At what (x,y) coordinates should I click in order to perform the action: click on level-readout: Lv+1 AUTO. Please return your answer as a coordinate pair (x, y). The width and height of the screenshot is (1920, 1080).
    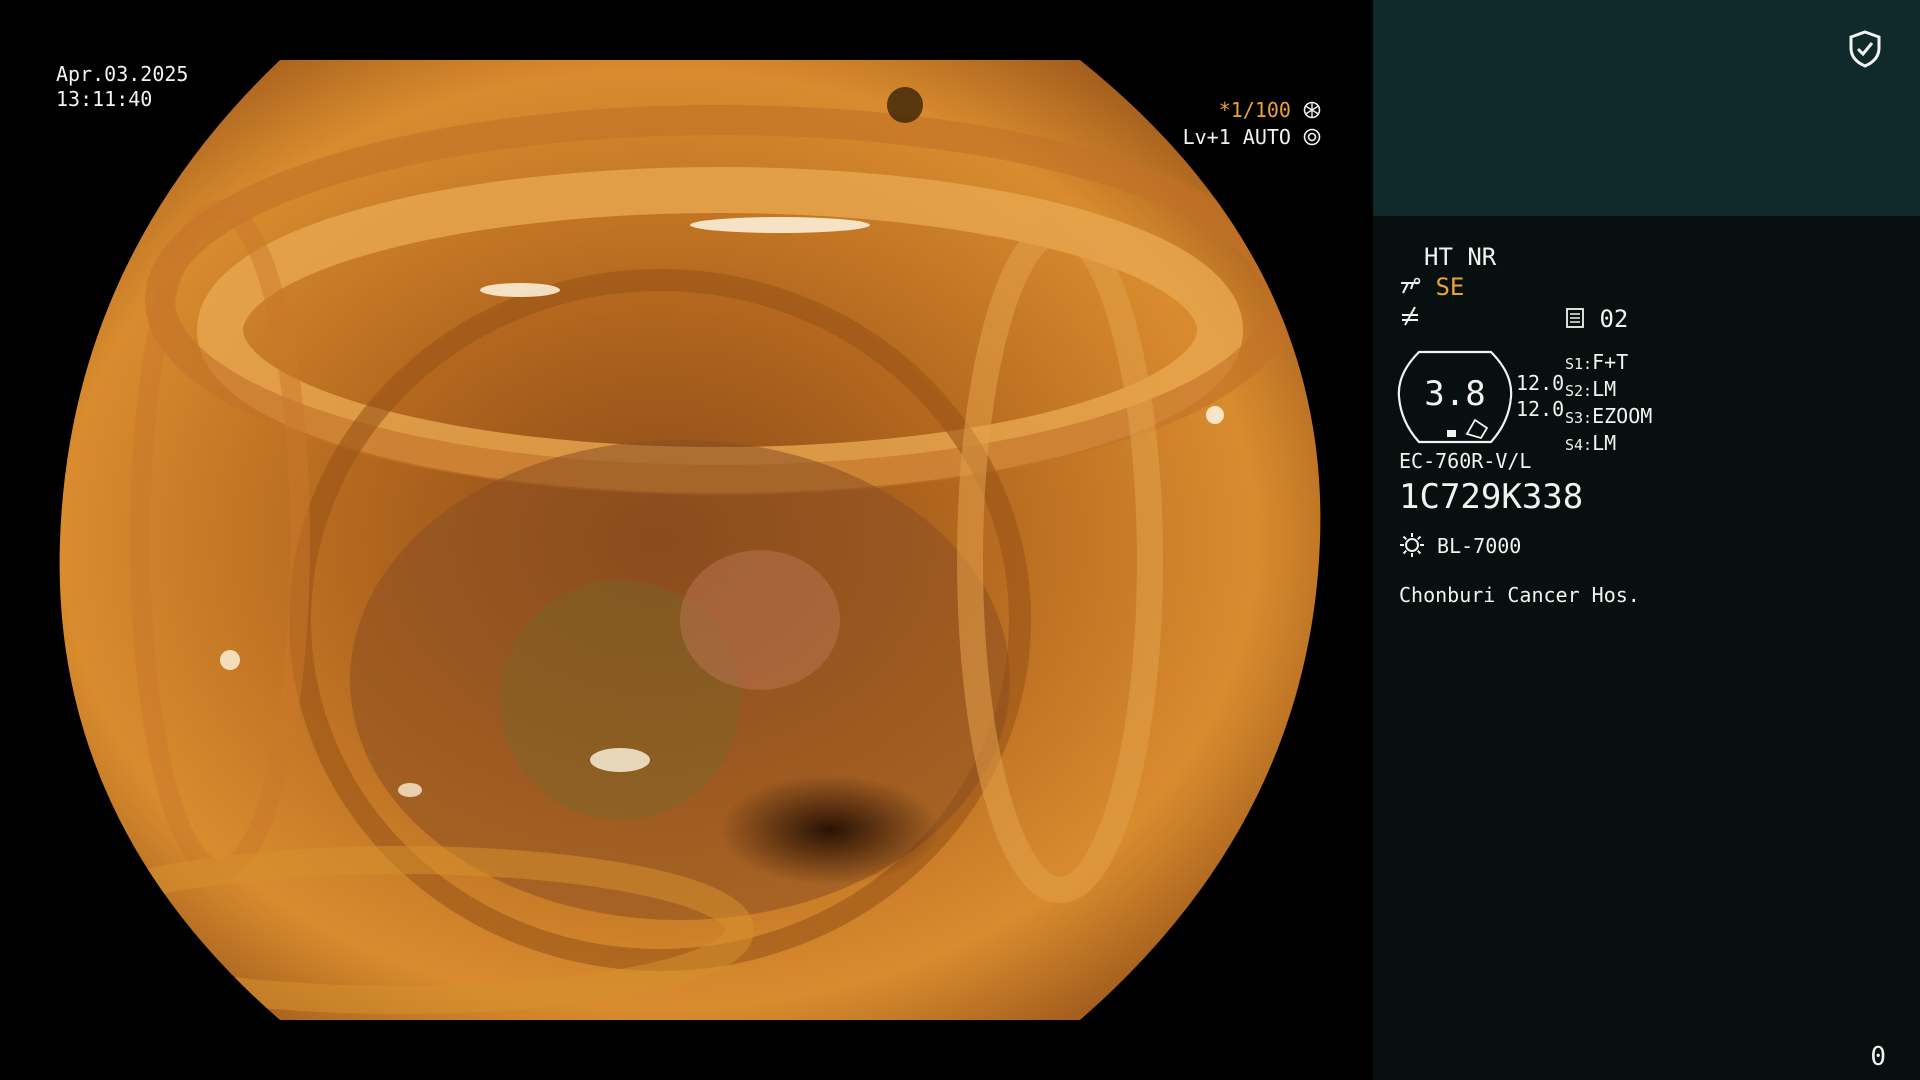
    Looking at the image, I should click on (1252, 137).